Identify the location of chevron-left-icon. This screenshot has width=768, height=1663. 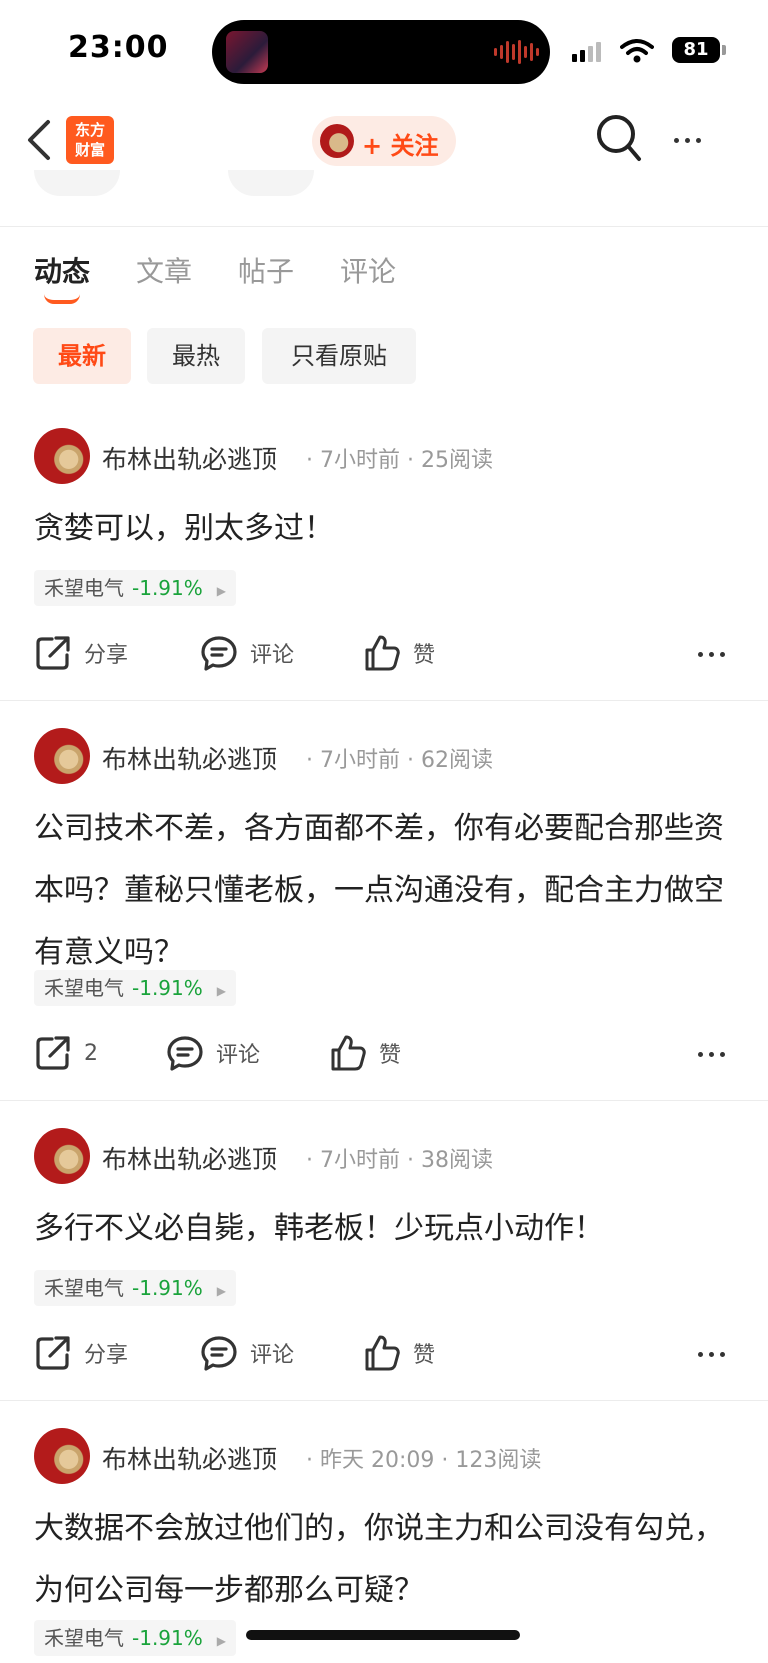
(39, 140).